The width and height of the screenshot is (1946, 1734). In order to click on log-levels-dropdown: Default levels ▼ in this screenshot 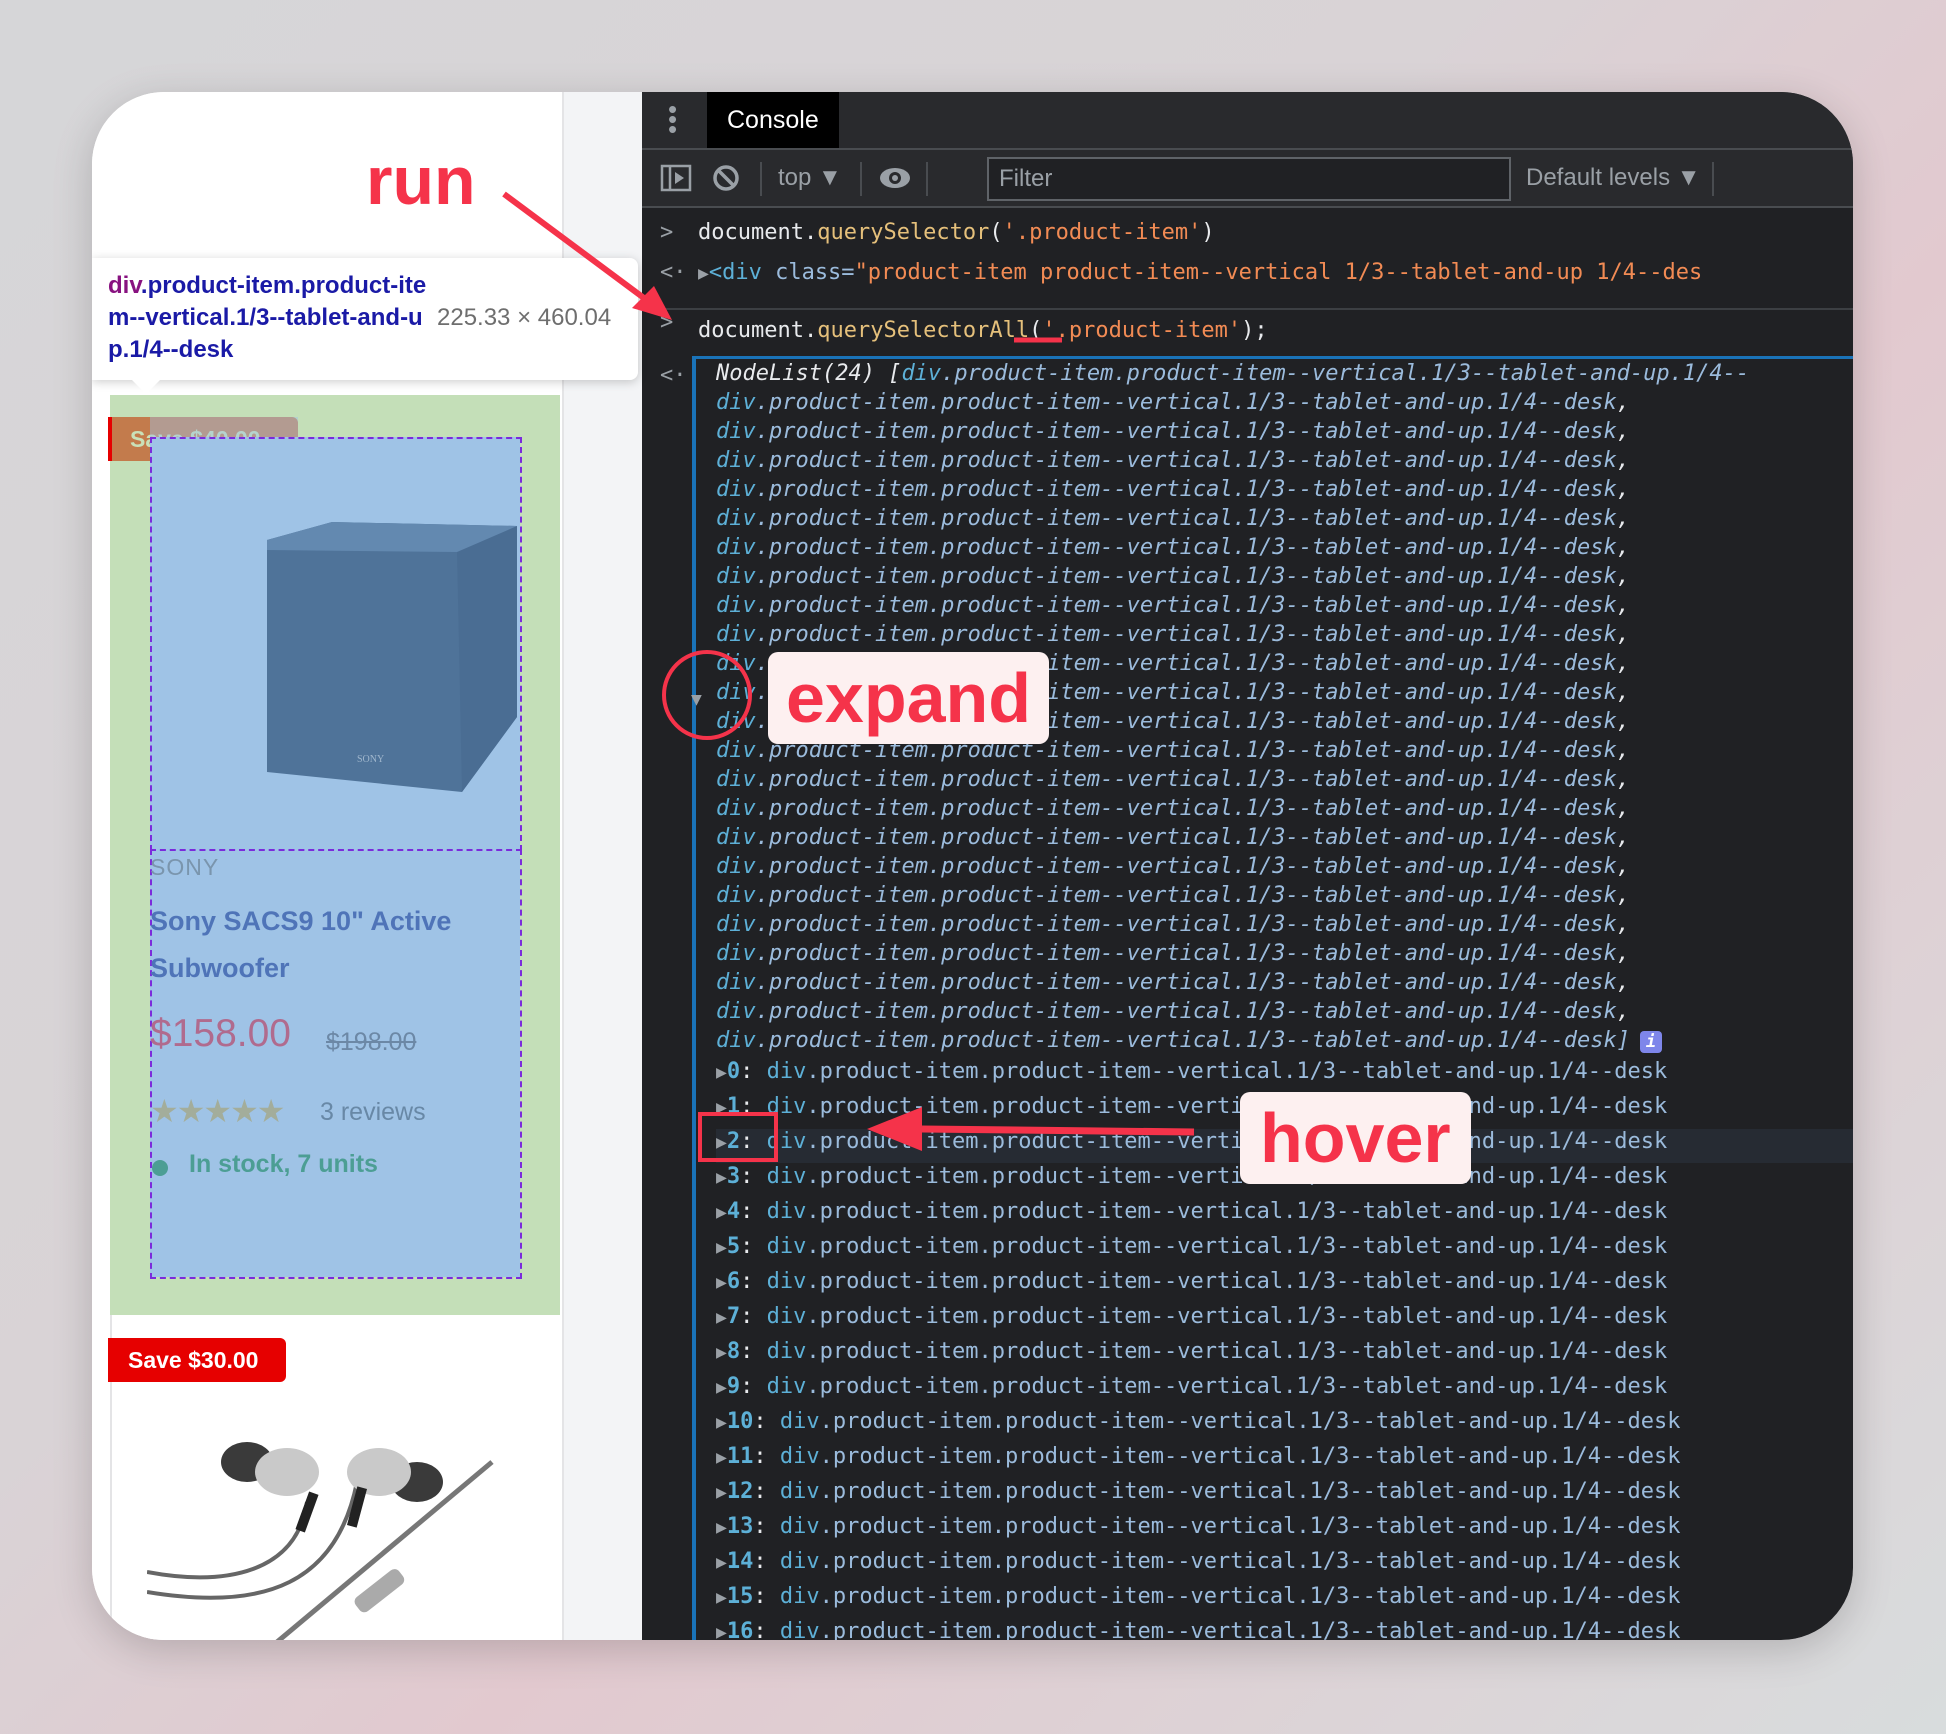, I will do `click(1613, 178)`.